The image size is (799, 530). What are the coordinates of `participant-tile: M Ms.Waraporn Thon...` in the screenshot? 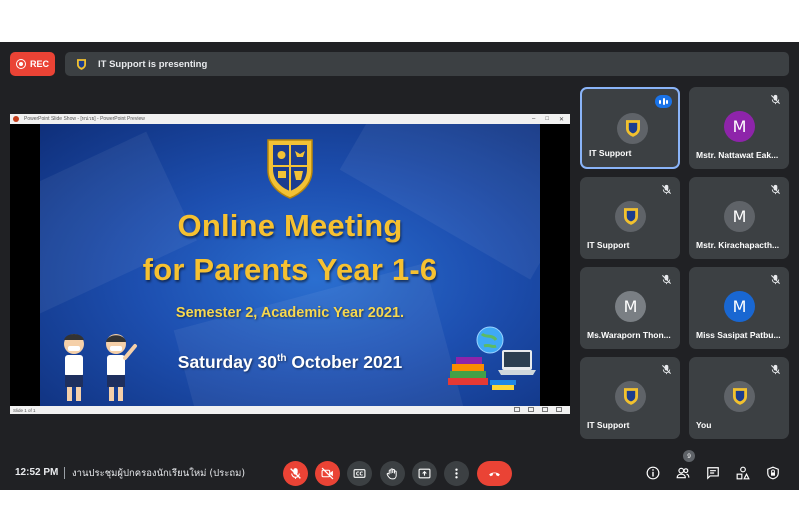 It's located at (630, 308).